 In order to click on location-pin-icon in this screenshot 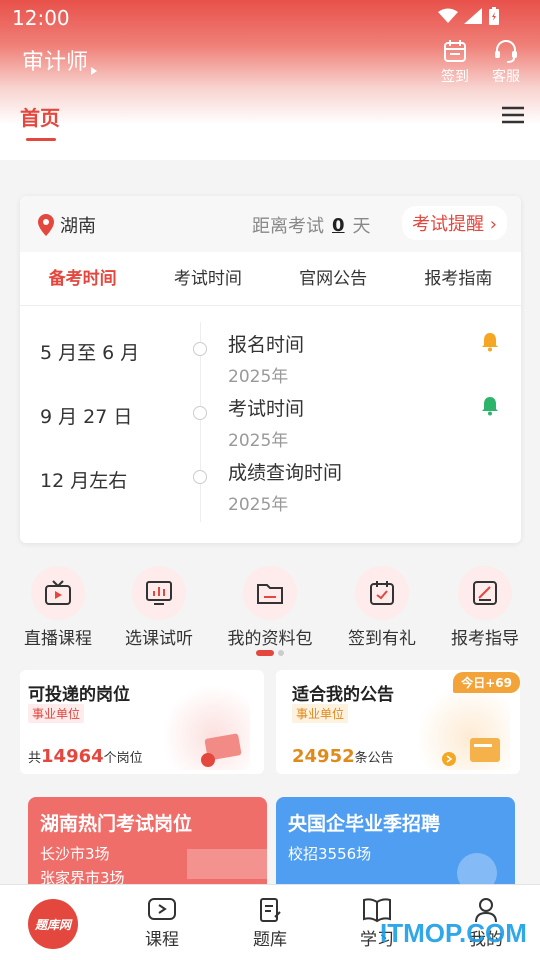, I will do `click(46, 225)`.